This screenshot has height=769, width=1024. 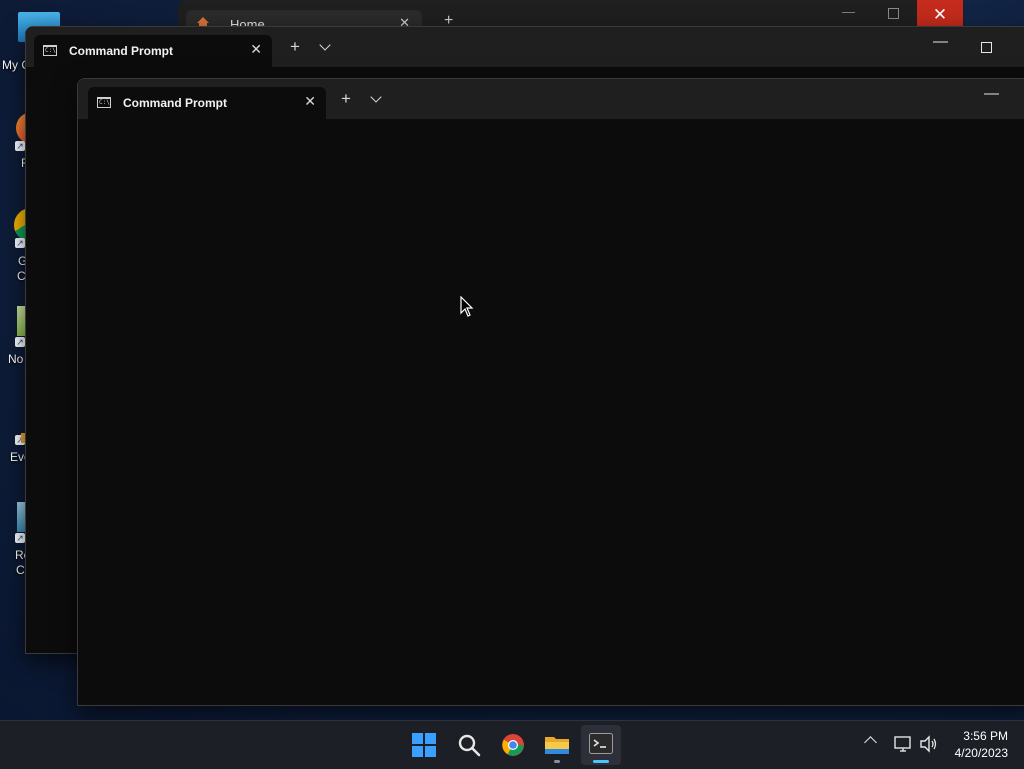 I want to click on close-window-button: ✕, so click(x=940, y=14).